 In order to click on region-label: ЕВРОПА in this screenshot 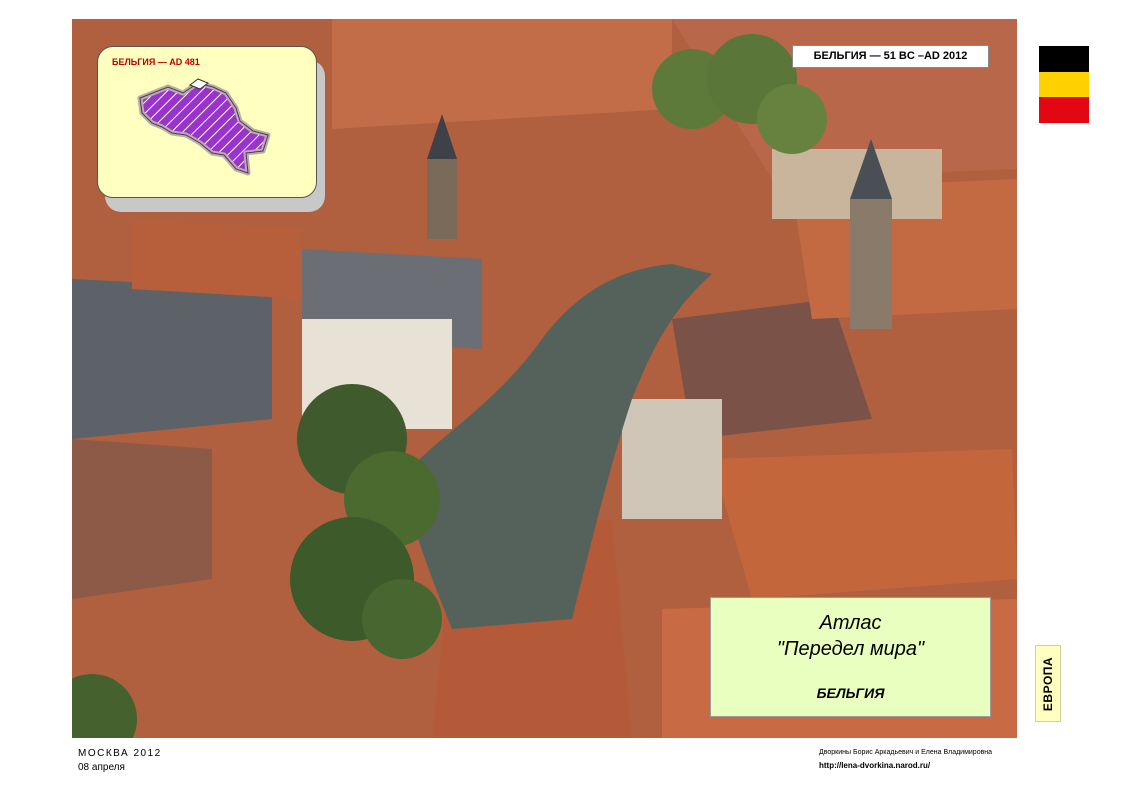, I will do `click(1048, 683)`.